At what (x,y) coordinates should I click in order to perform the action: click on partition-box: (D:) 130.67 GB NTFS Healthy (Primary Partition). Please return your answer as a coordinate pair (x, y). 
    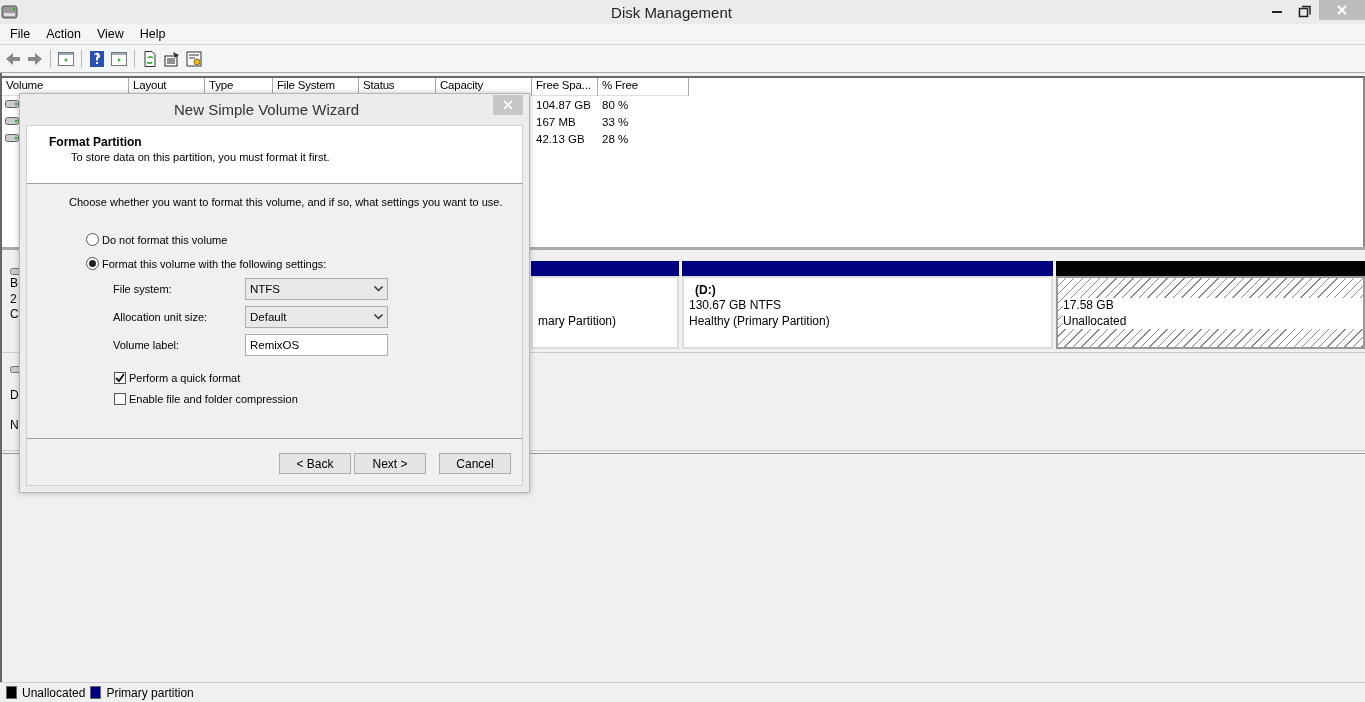
    Looking at the image, I should click on (867, 312).